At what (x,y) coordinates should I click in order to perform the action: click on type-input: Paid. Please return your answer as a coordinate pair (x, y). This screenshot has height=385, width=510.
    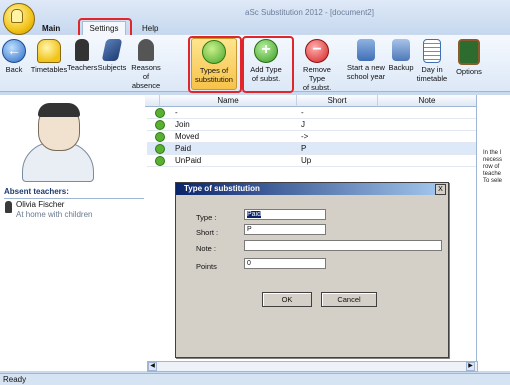
    Looking at the image, I should click on (285, 214).